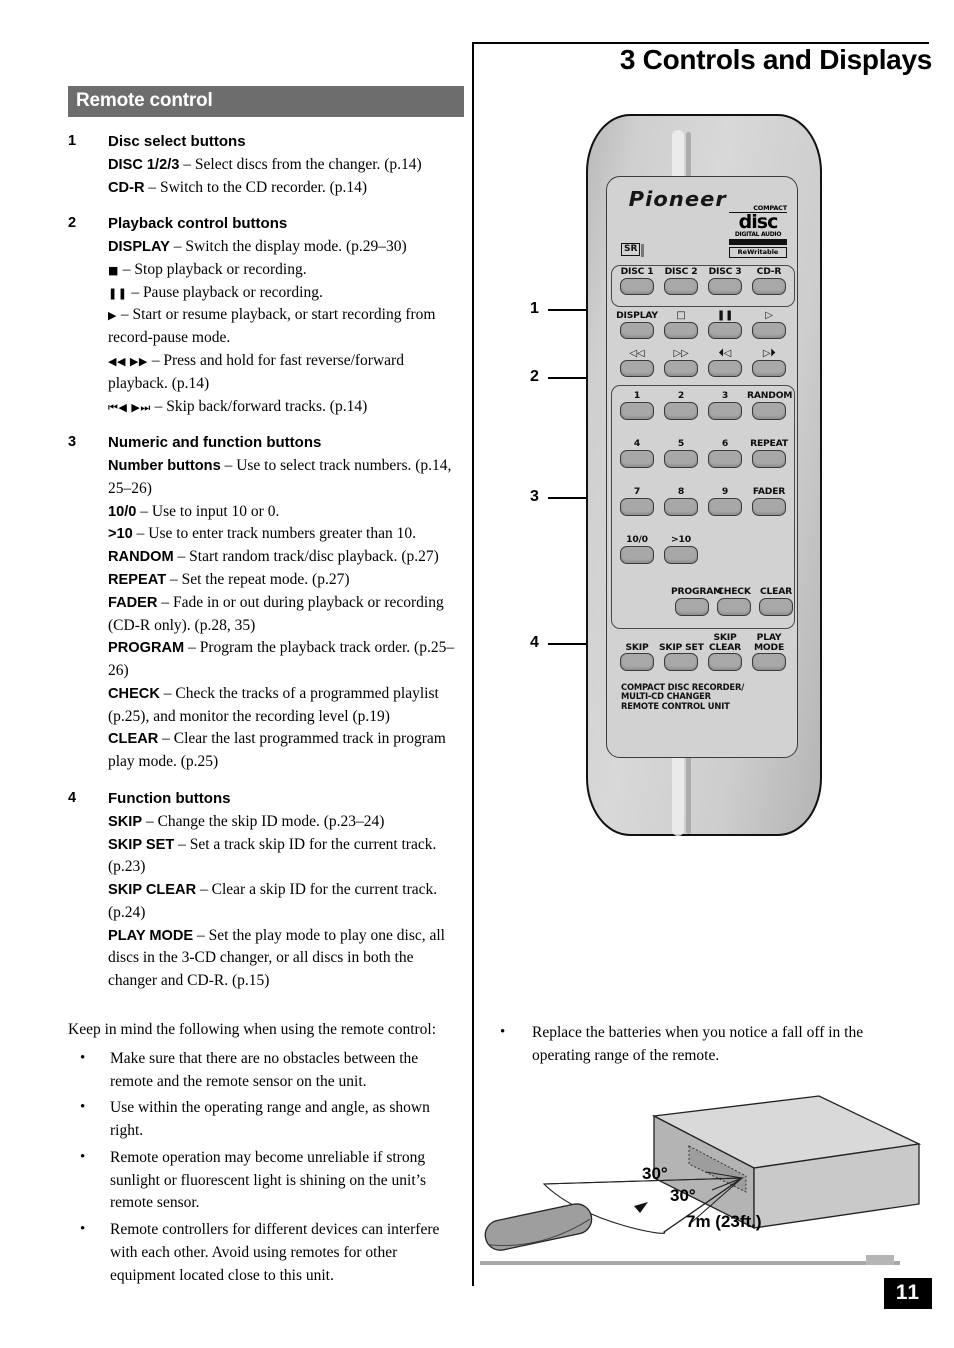  I want to click on remote-key-disc-3: DISC 3, so click(725, 281).